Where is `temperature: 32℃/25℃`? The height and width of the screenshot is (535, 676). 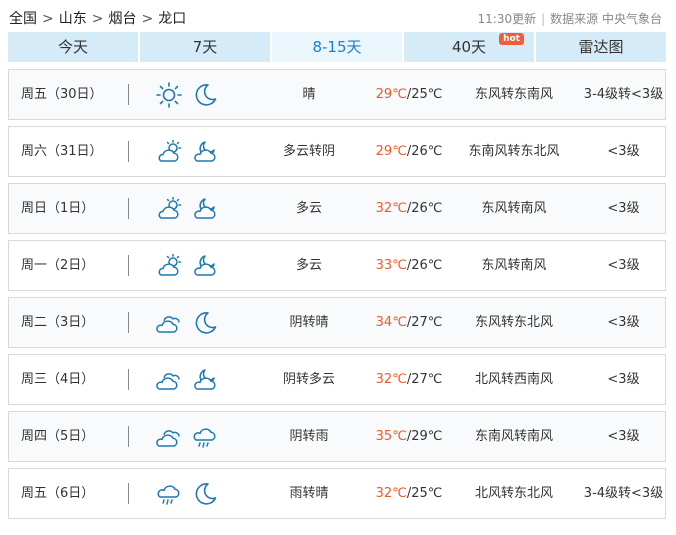 temperature: 32℃/25℃ is located at coordinates (409, 493).